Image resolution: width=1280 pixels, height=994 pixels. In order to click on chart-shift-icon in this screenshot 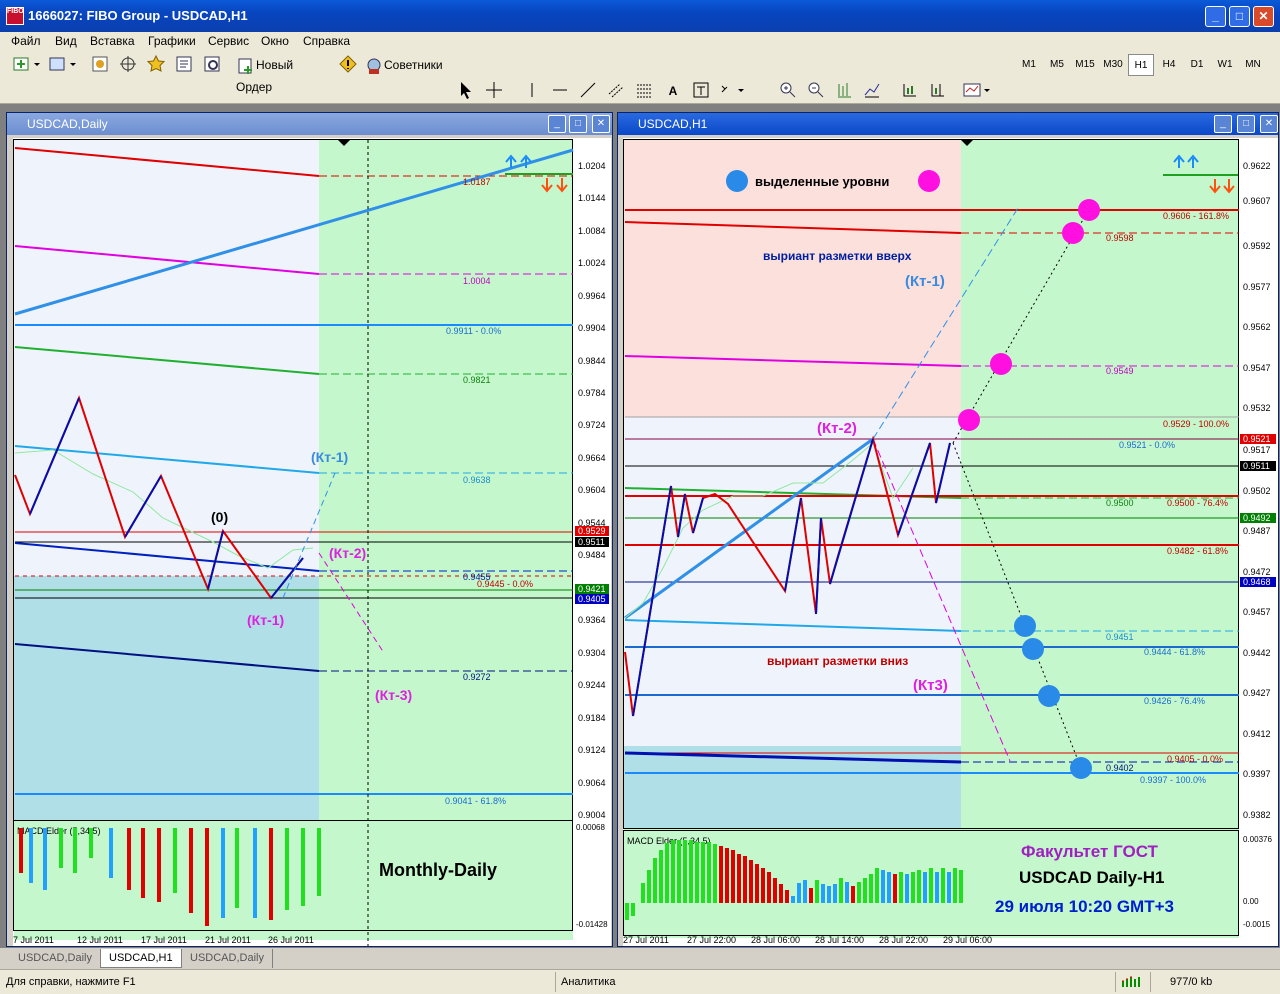, I will do `click(939, 91)`.